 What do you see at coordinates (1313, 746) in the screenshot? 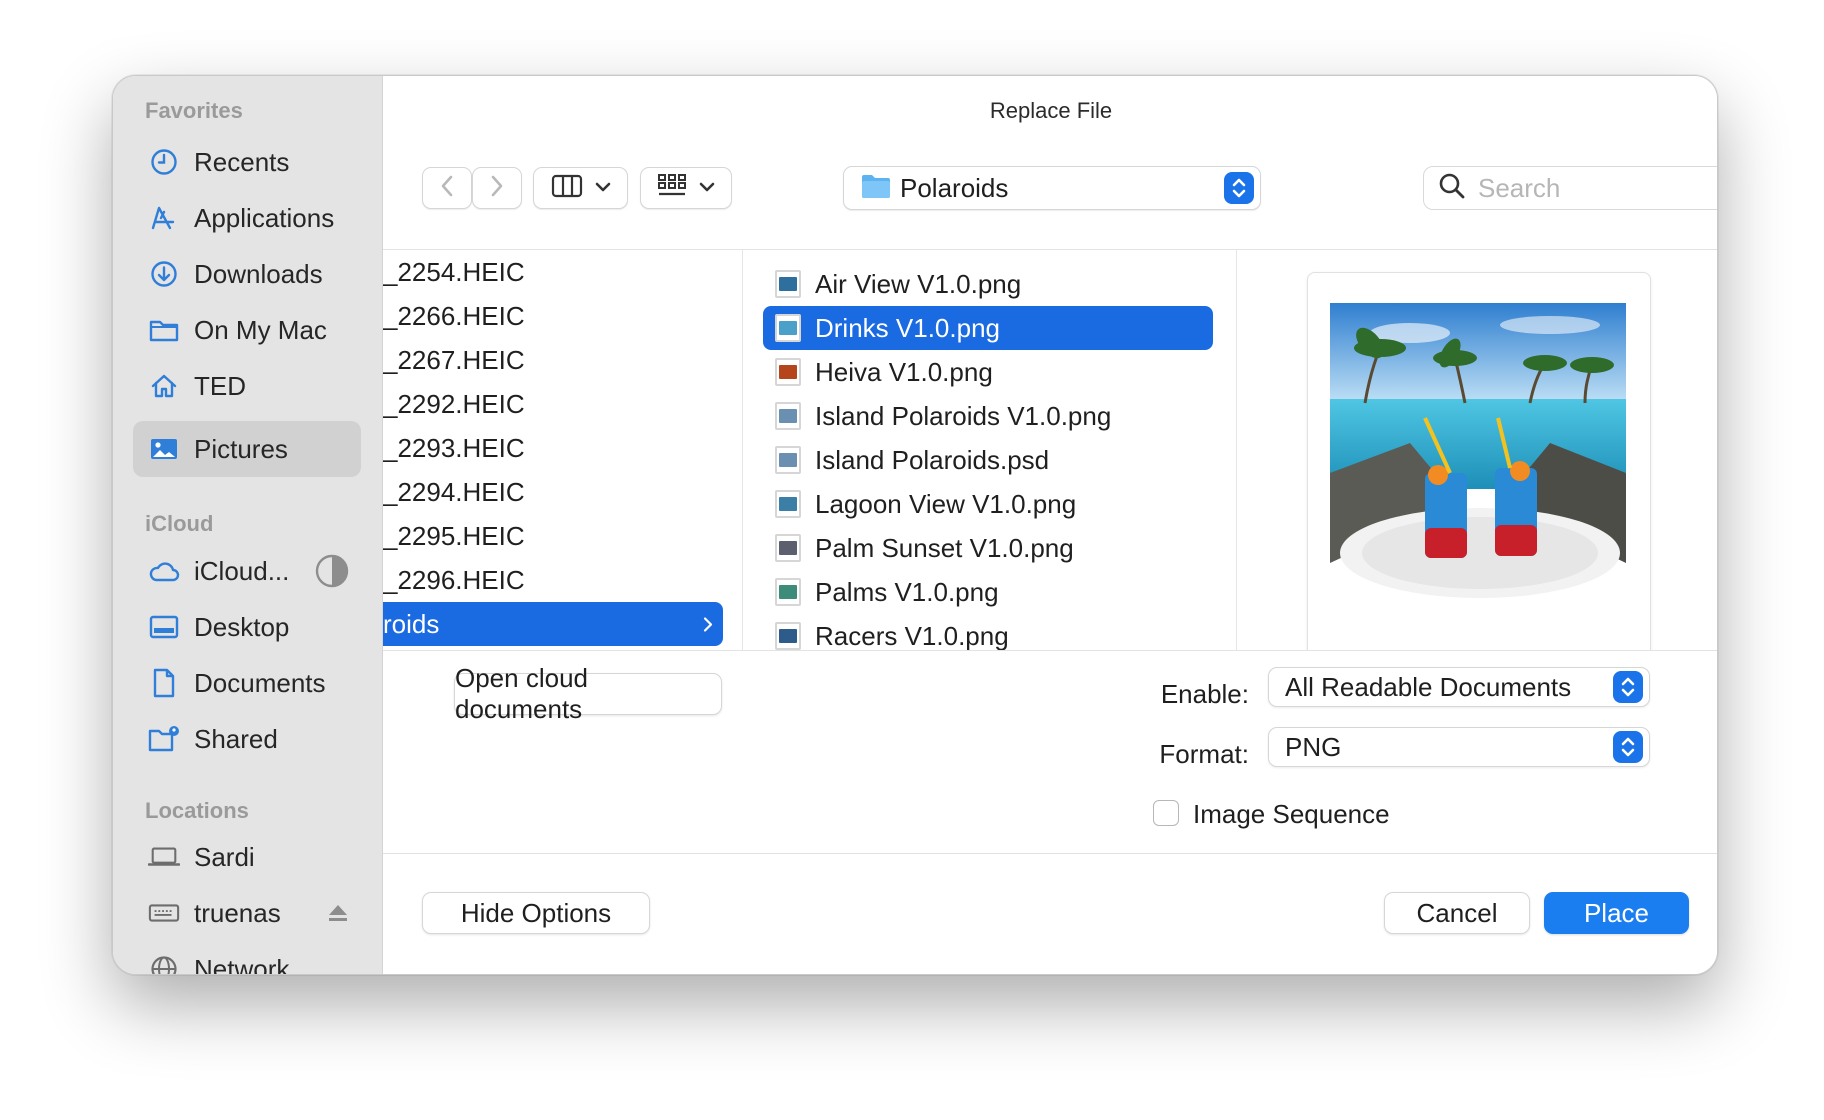
I see `format-popup-value: PNG` at bounding box center [1313, 746].